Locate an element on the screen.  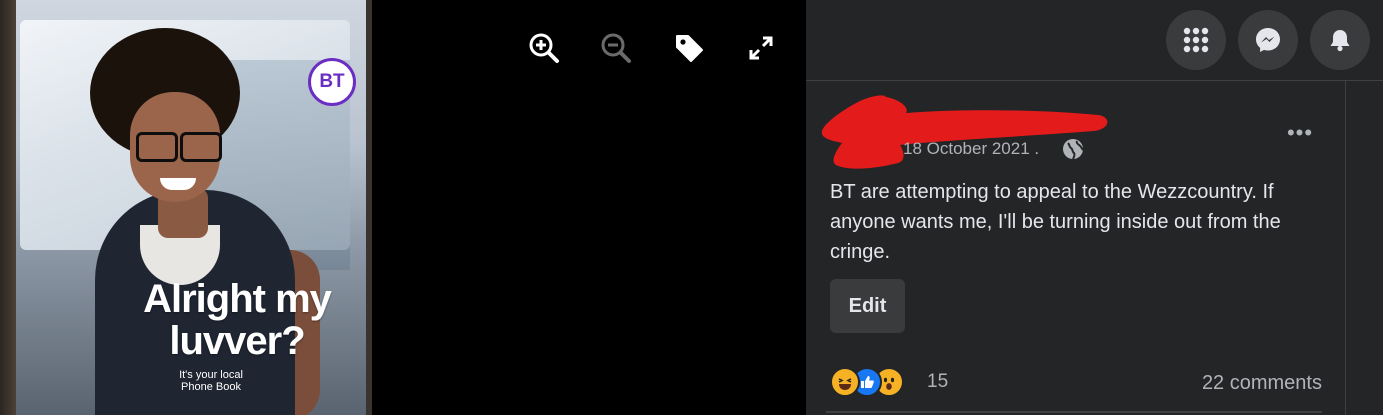
zoom-in-icon is located at coordinates (544, 48).